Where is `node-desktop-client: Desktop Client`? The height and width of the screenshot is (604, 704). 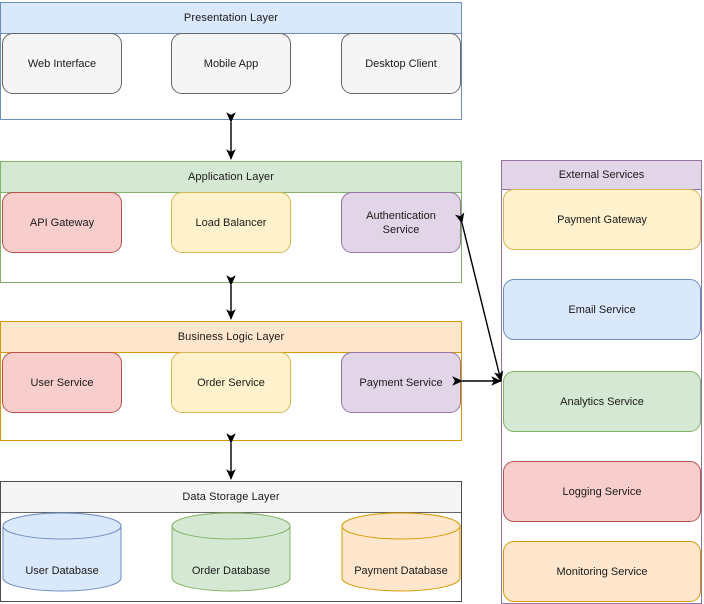 node-desktop-client: Desktop Client is located at coordinates (401, 63).